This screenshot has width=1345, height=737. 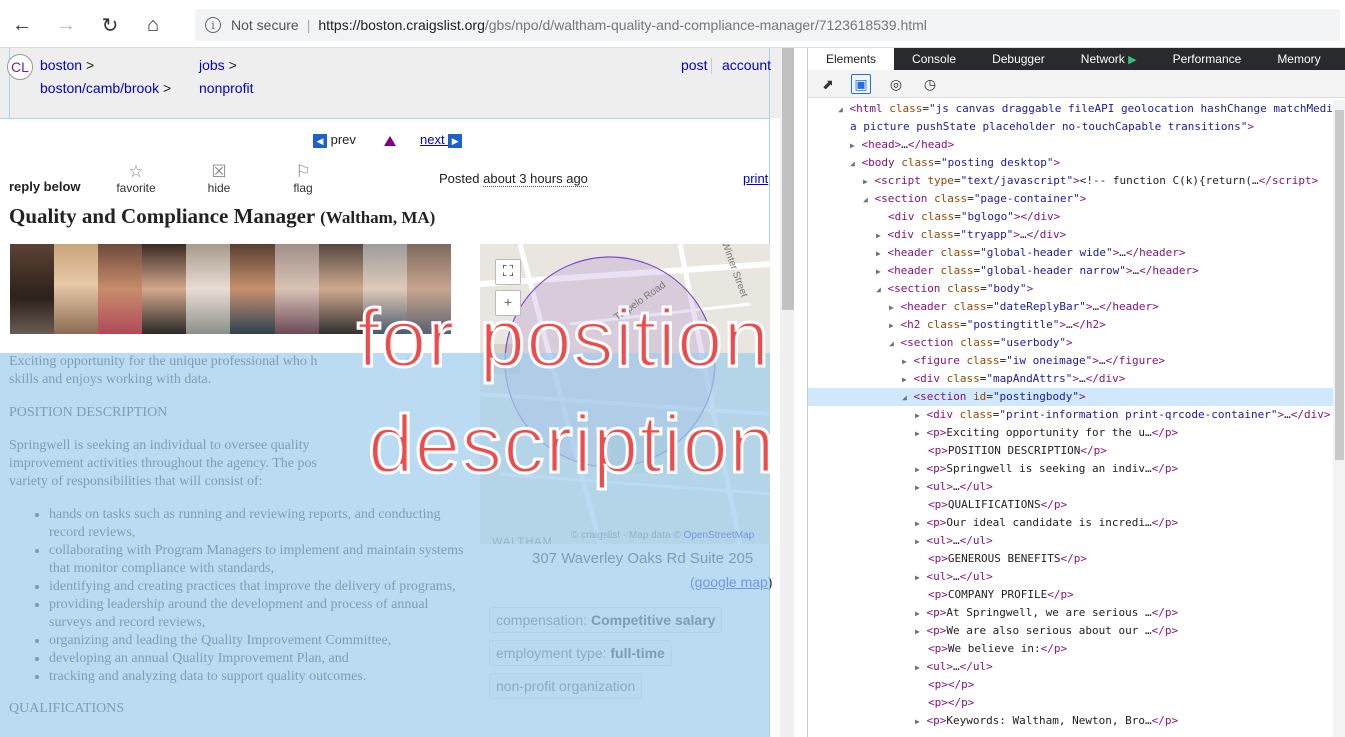 What do you see at coordinates (1046, 469) in the screenshot?
I see `dom-node: ▶ <p>Springwell is seeking an indiv…</p>` at bounding box center [1046, 469].